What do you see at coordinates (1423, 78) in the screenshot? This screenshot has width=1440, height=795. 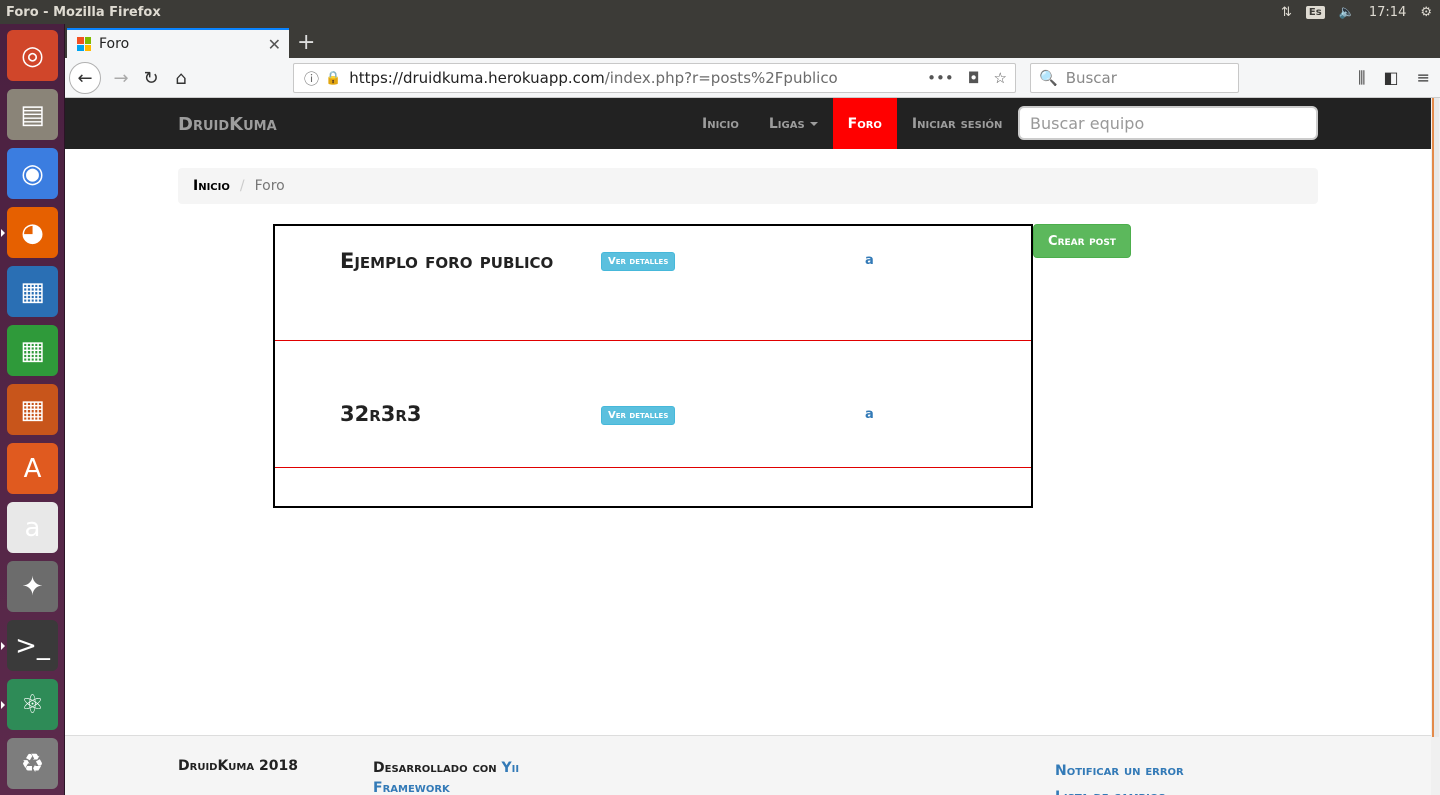 I see `menu-hamburger-icon: ≡` at bounding box center [1423, 78].